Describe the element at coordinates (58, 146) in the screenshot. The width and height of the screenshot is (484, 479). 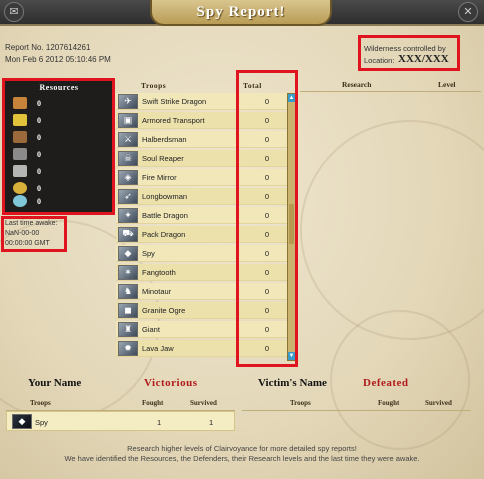
I see `resources-highlight` at that location.